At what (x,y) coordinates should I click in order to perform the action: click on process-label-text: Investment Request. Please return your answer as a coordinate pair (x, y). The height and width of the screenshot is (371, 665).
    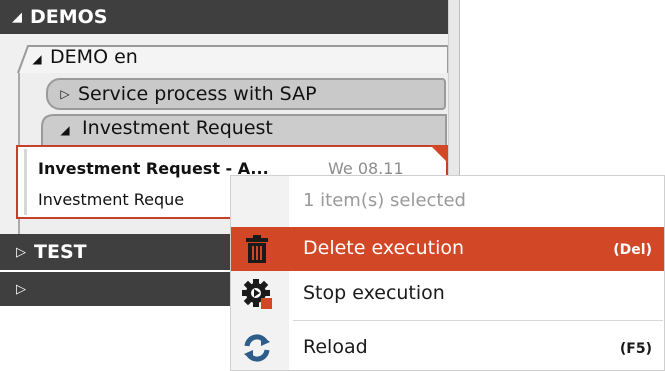
    Looking at the image, I should click on (177, 128).